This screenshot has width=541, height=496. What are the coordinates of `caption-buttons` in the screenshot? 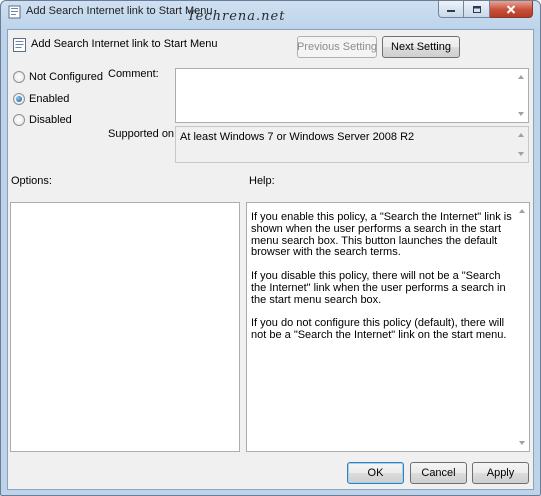 It's located at (485, 9).